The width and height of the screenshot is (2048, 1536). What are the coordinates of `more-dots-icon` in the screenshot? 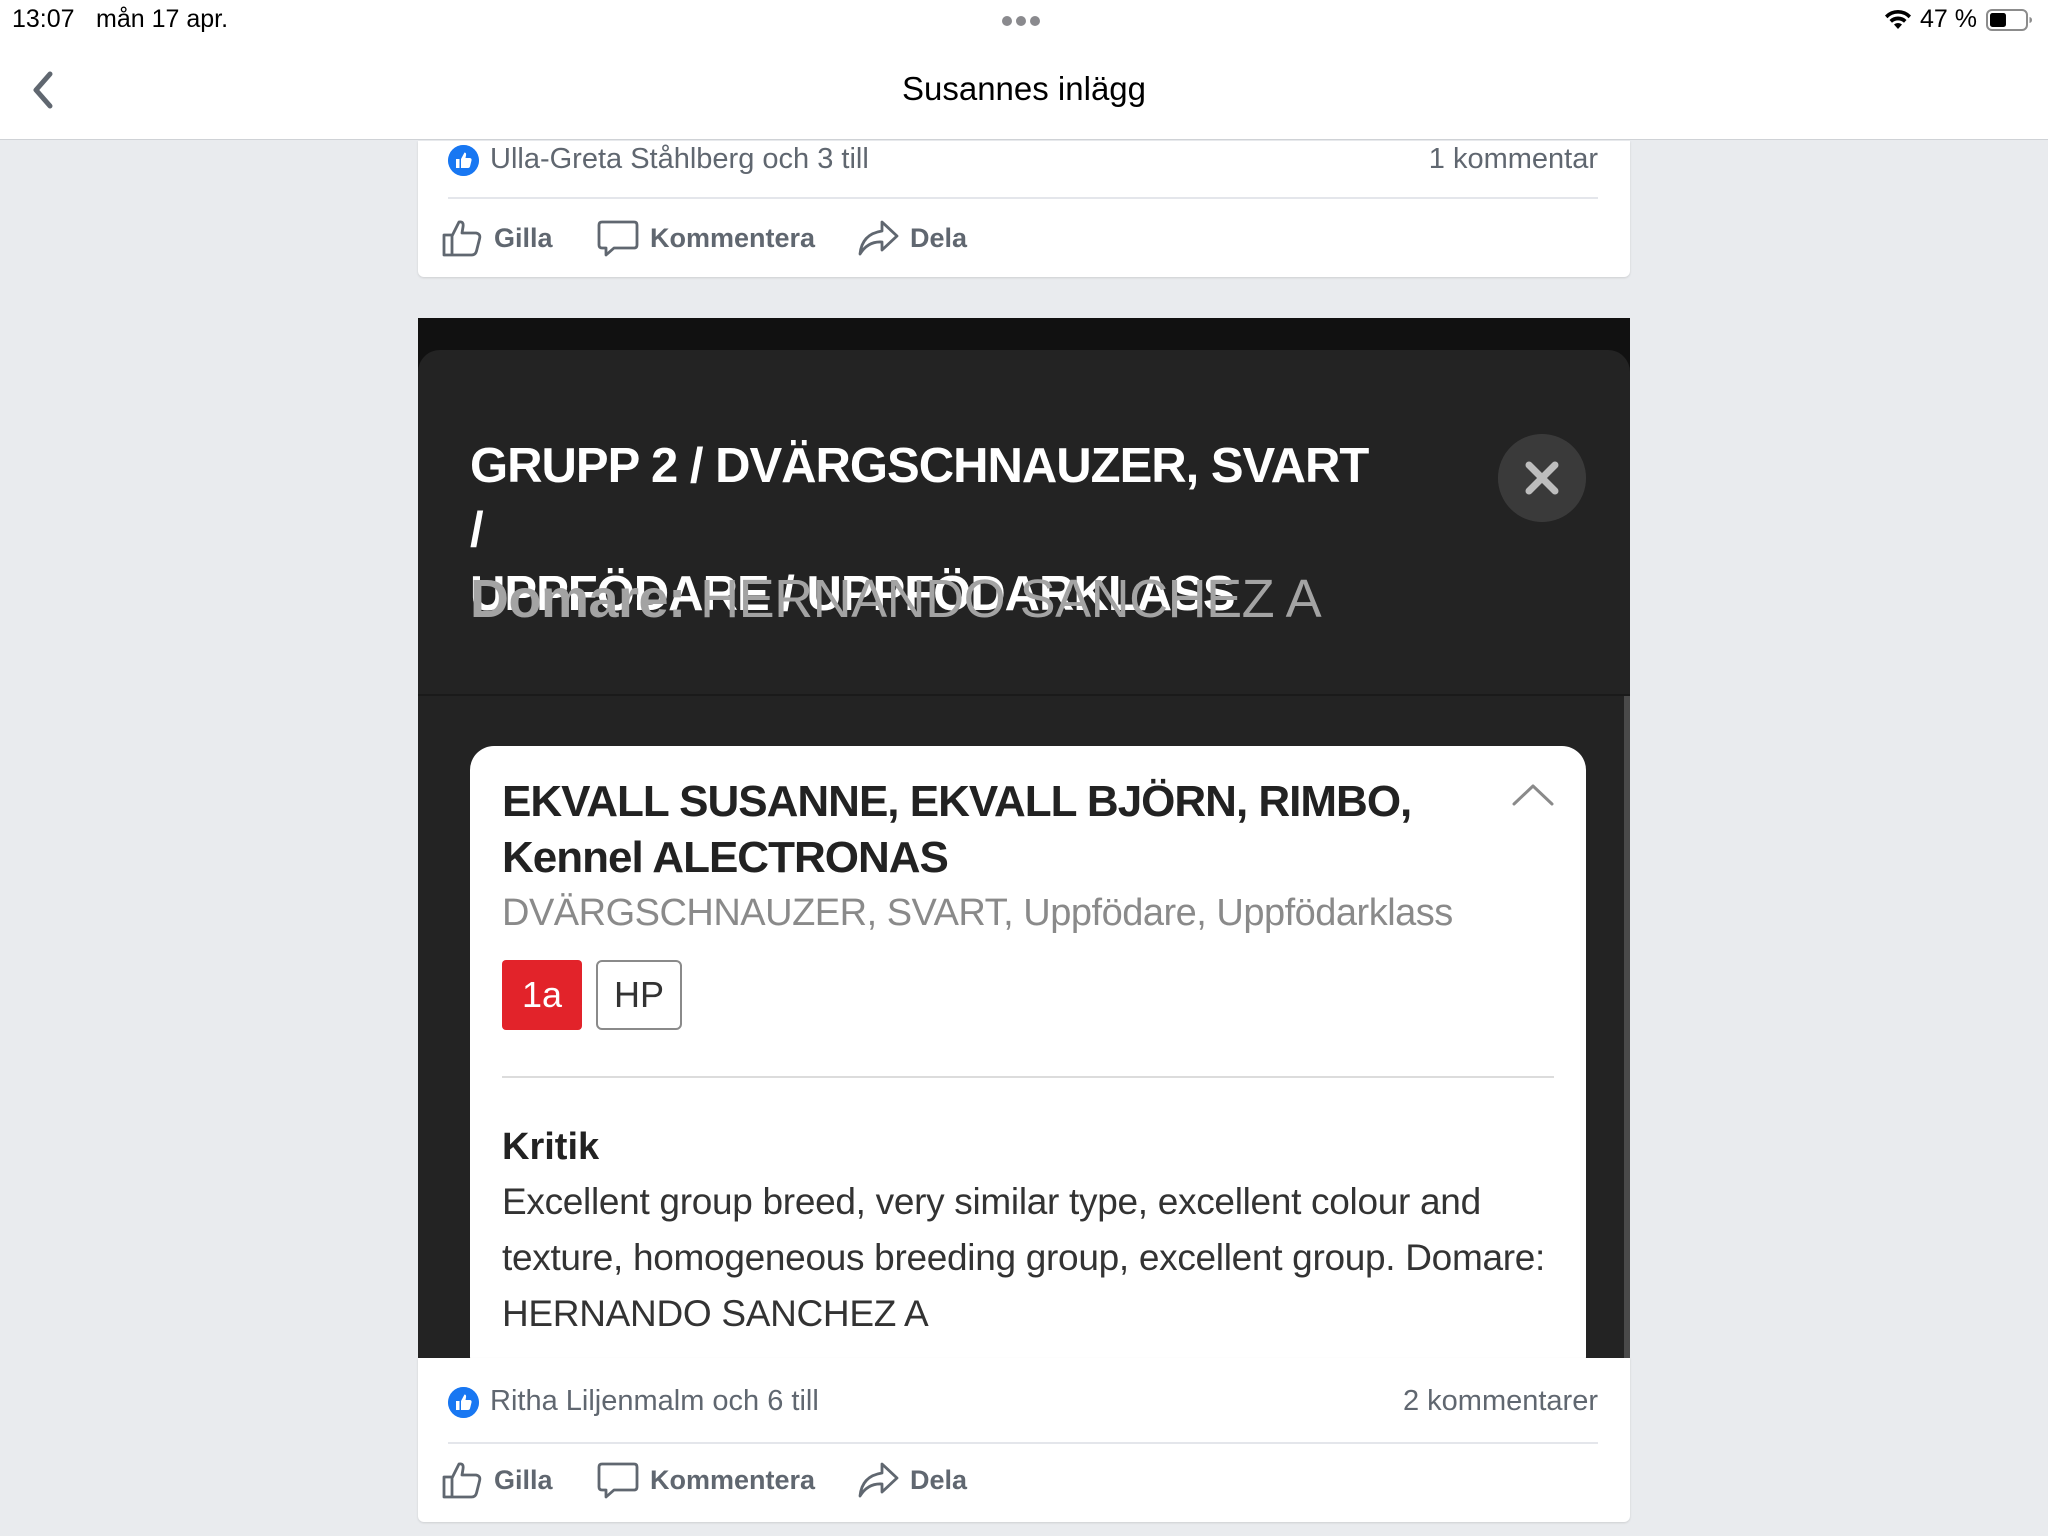 It's located at (1024, 19).